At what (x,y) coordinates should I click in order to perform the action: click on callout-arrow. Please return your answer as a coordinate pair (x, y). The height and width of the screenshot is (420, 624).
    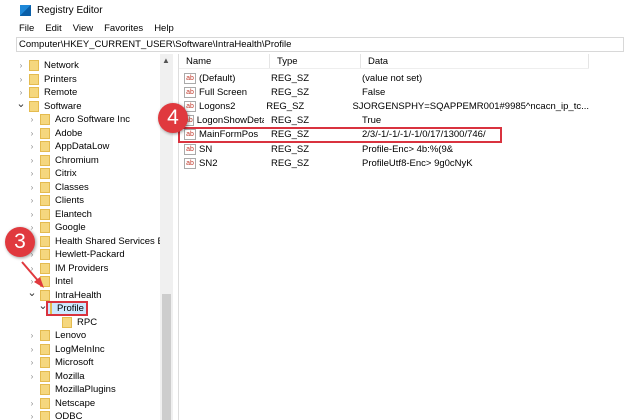
    Looking at the image, I should click on (32, 274).